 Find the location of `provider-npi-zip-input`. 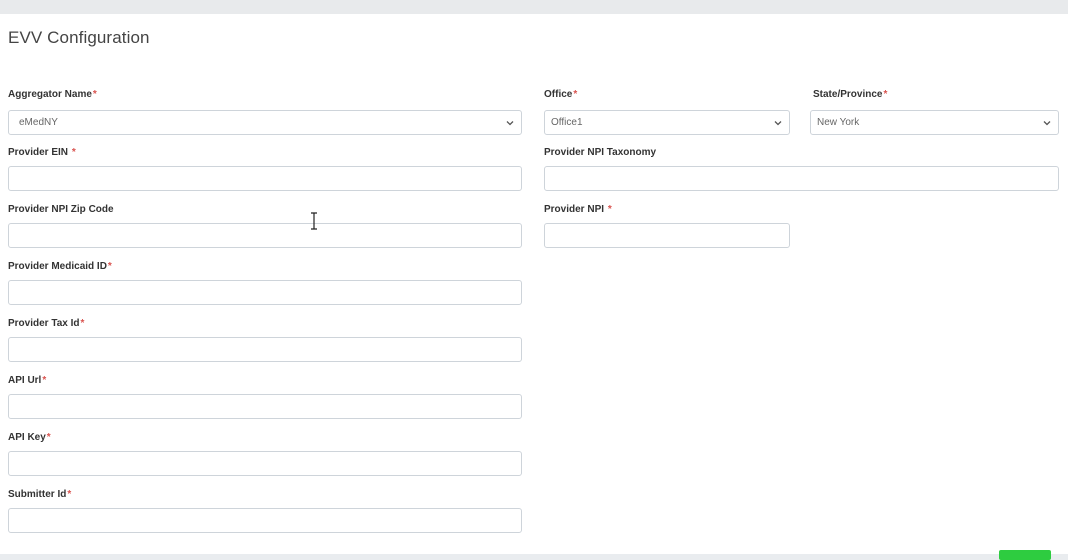

provider-npi-zip-input is located at coordinates (265, 235).